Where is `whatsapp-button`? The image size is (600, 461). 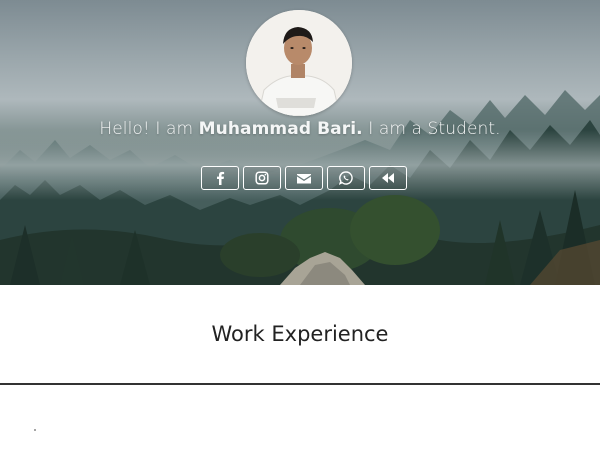
whatsapp-button is located at coordinates (346, 178).